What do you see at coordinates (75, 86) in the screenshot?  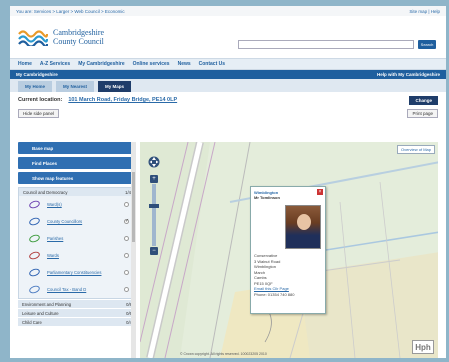 I see `tab-my-nearest: My Nearest` at bounding box center [75, 86].